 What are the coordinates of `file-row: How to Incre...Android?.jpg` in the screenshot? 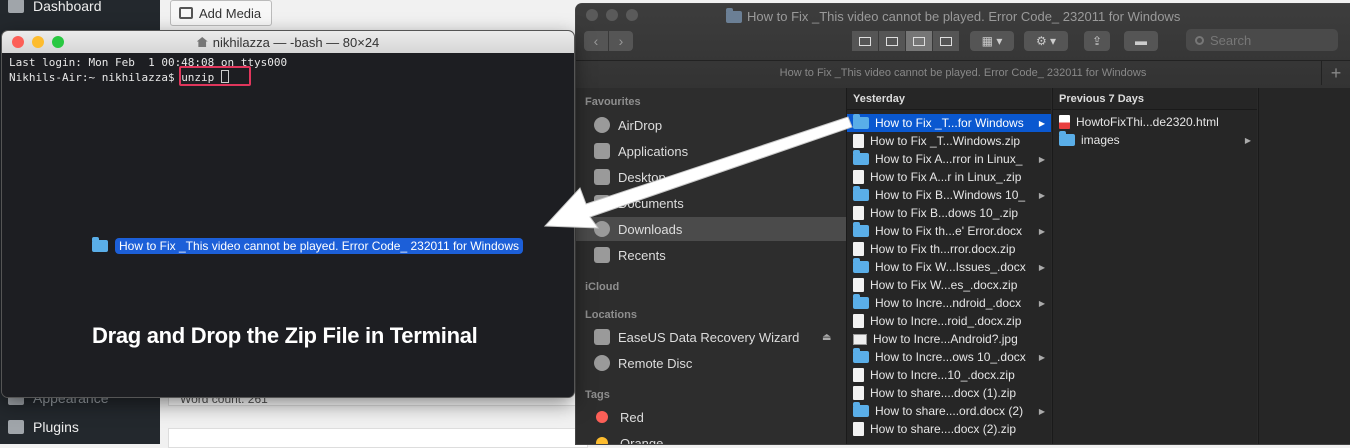 It's located at (949, 339).